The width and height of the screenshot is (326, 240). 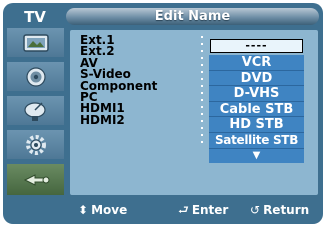 I want to click on sidebar-item-input, so click(x=35, y=179).